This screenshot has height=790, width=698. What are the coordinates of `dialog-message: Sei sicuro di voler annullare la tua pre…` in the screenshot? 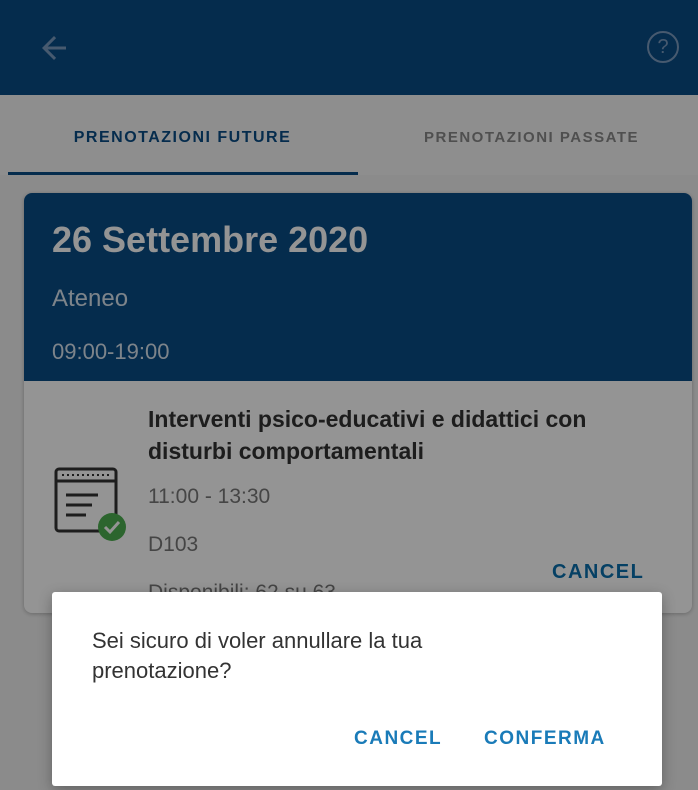 It's located at (257, 655).